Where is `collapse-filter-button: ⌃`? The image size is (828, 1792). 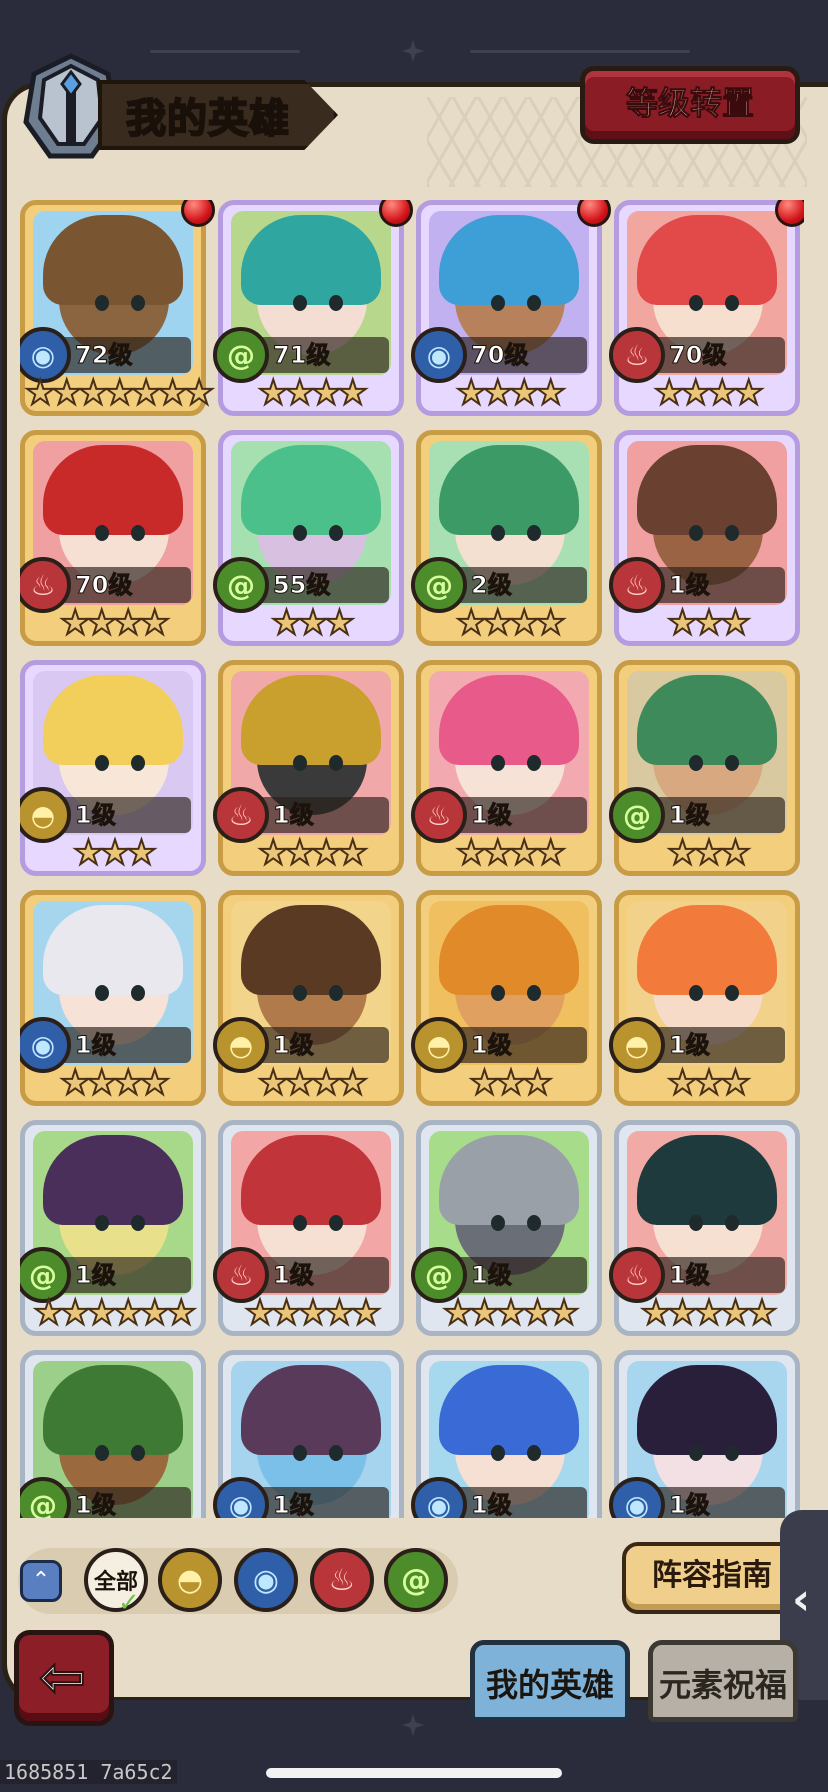
collapse-filter-button: ⌃ is located at coordinates (41, 1581).